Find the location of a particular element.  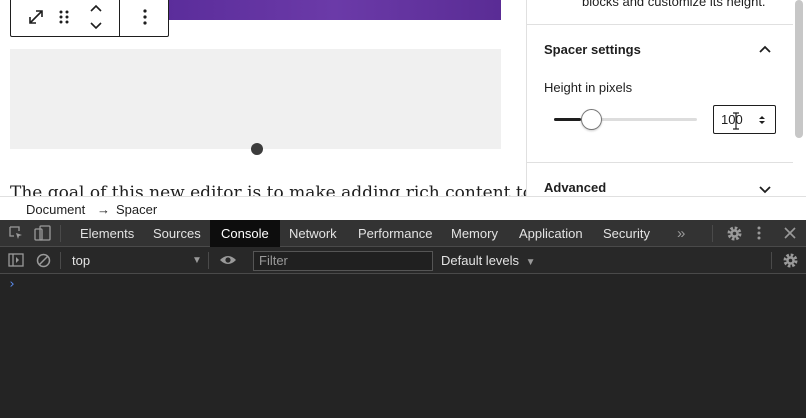

drag-handle-icon is located at coordinates (64, 18).